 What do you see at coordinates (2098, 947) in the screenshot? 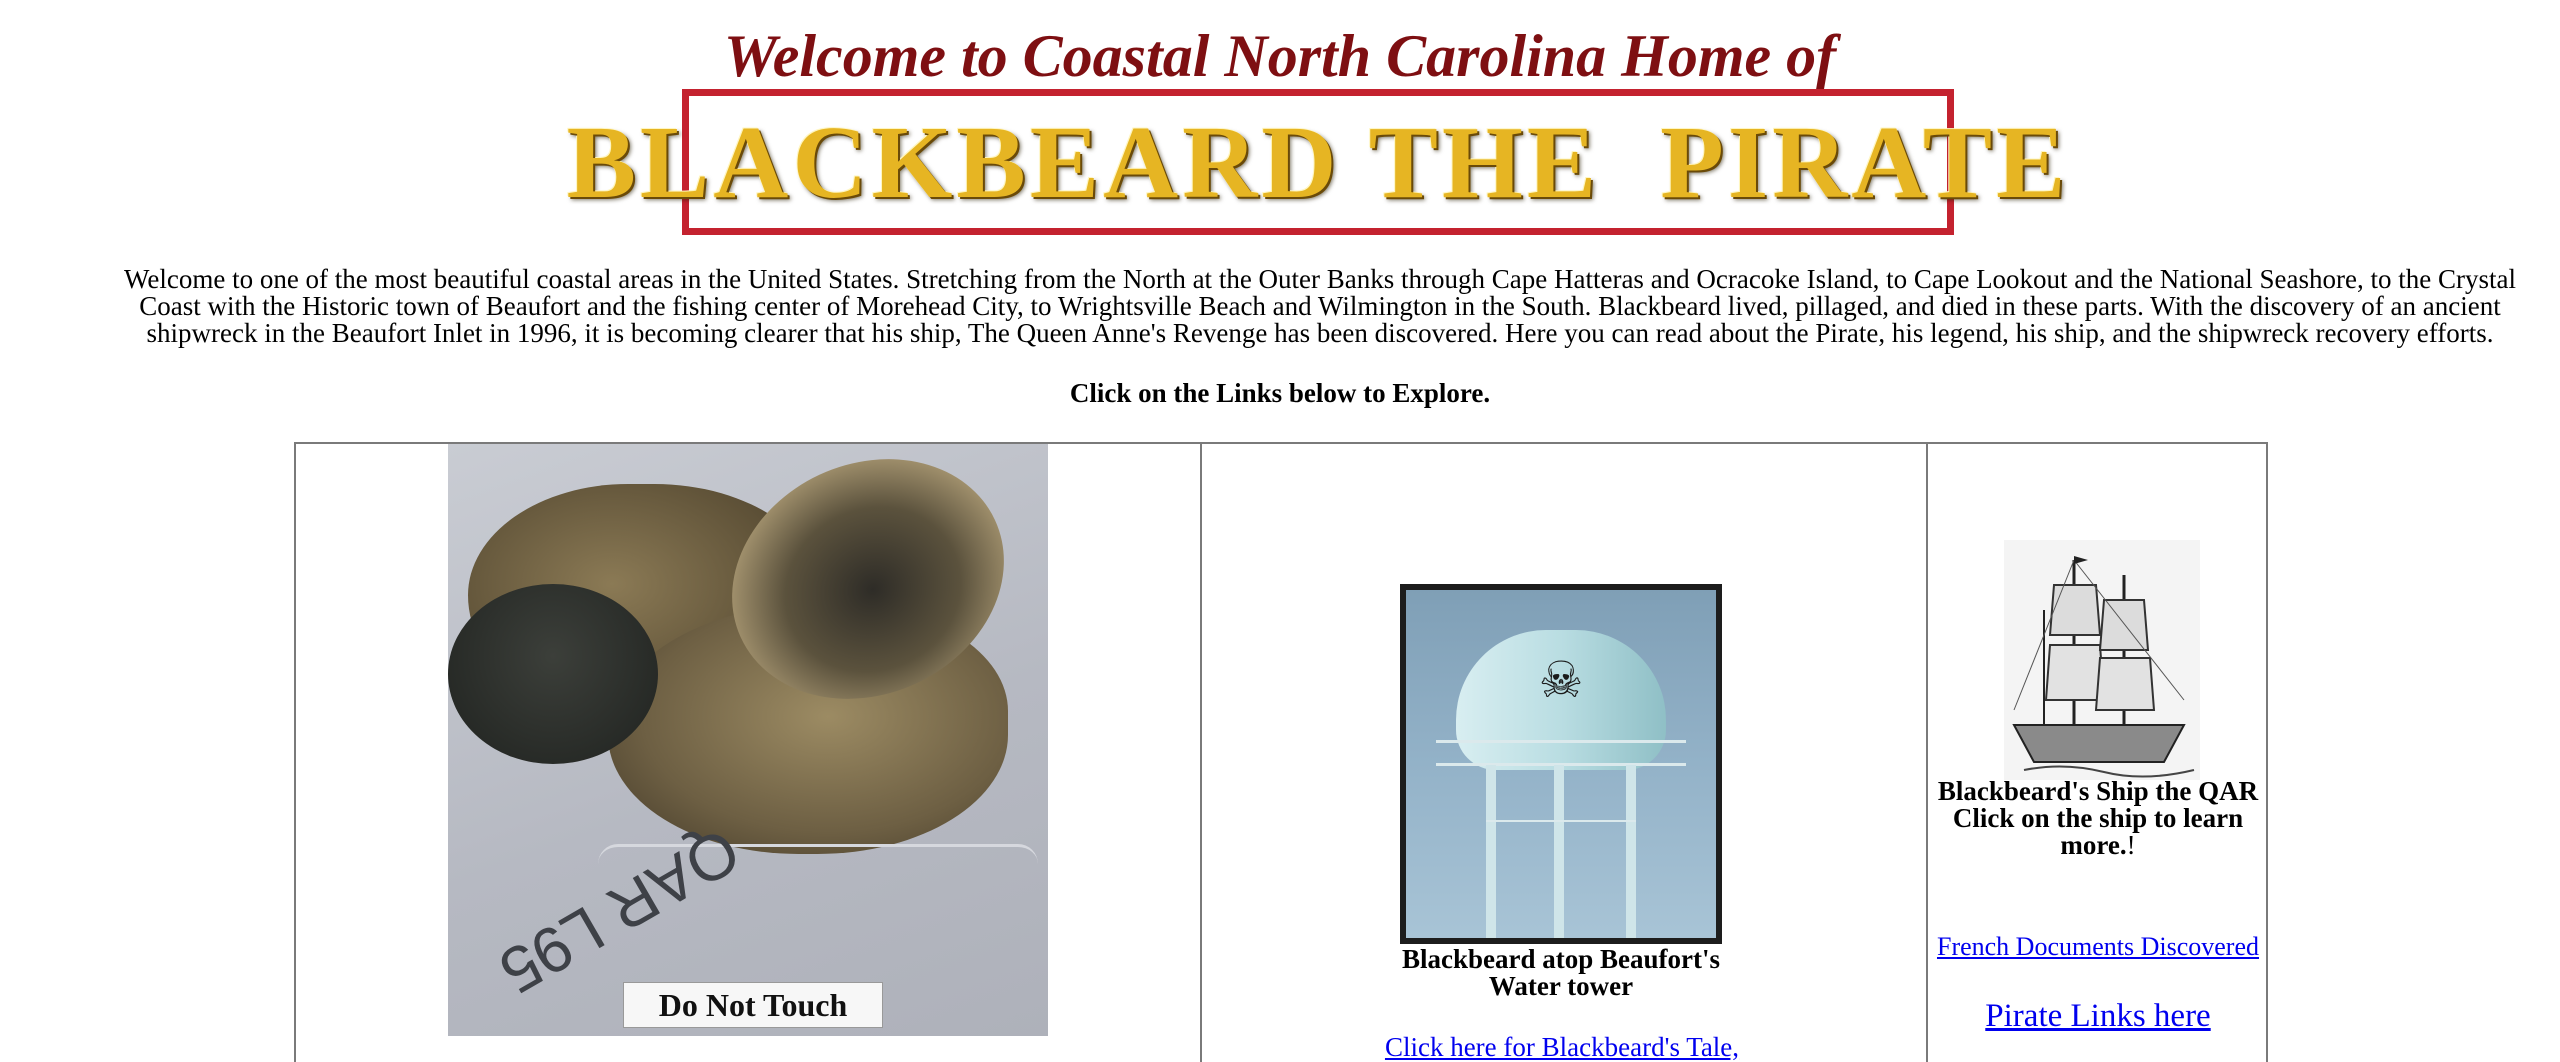
I see `french-documents-link: French Documents Discovered` at bounding box center [2098, 947].